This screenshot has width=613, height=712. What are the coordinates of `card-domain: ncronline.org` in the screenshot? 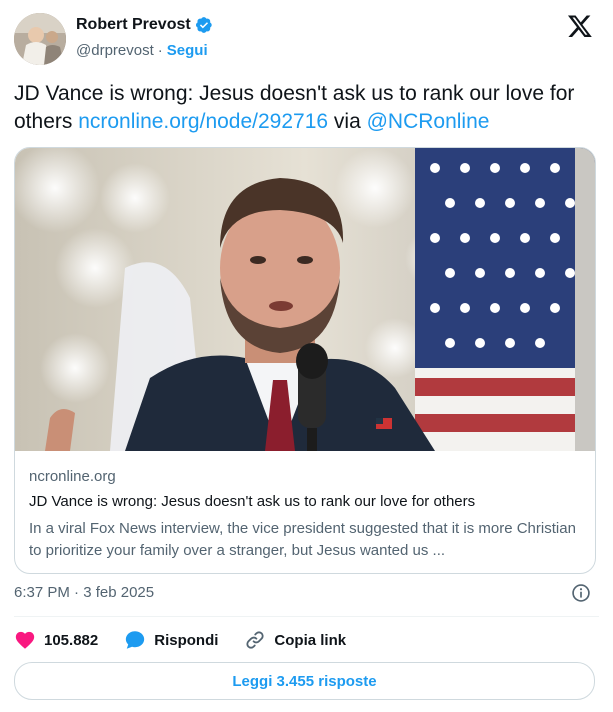 It's located at (72, 476).